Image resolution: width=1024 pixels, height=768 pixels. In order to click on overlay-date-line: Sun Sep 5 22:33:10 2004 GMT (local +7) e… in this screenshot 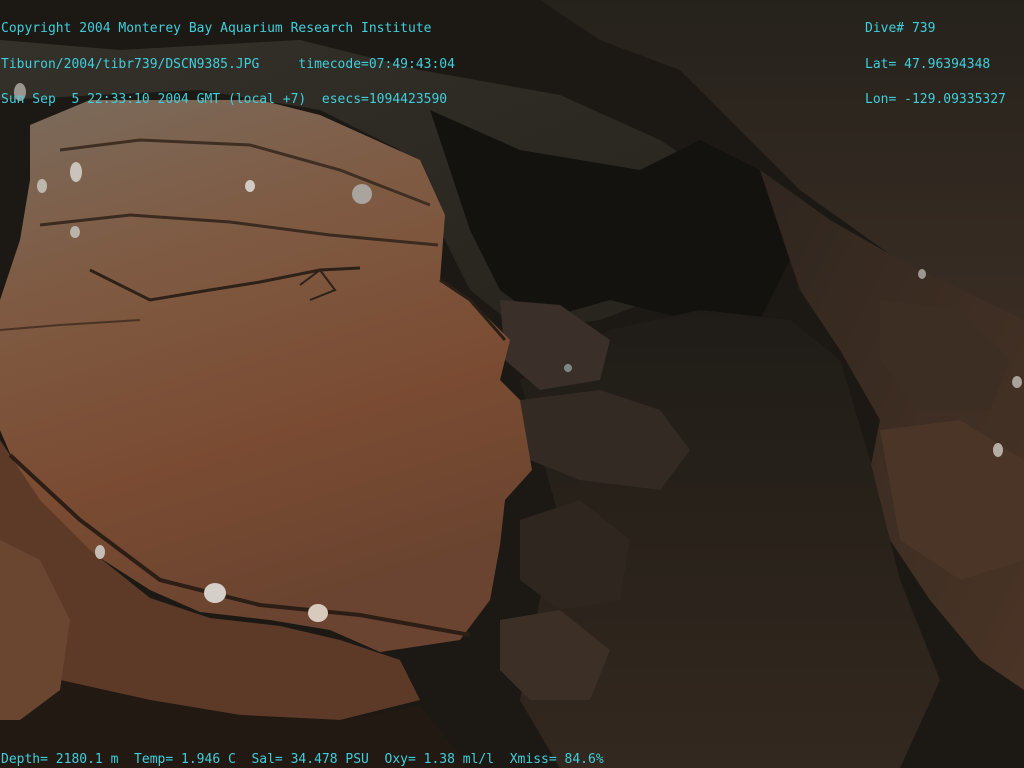, I will do `click(224, 99)`.